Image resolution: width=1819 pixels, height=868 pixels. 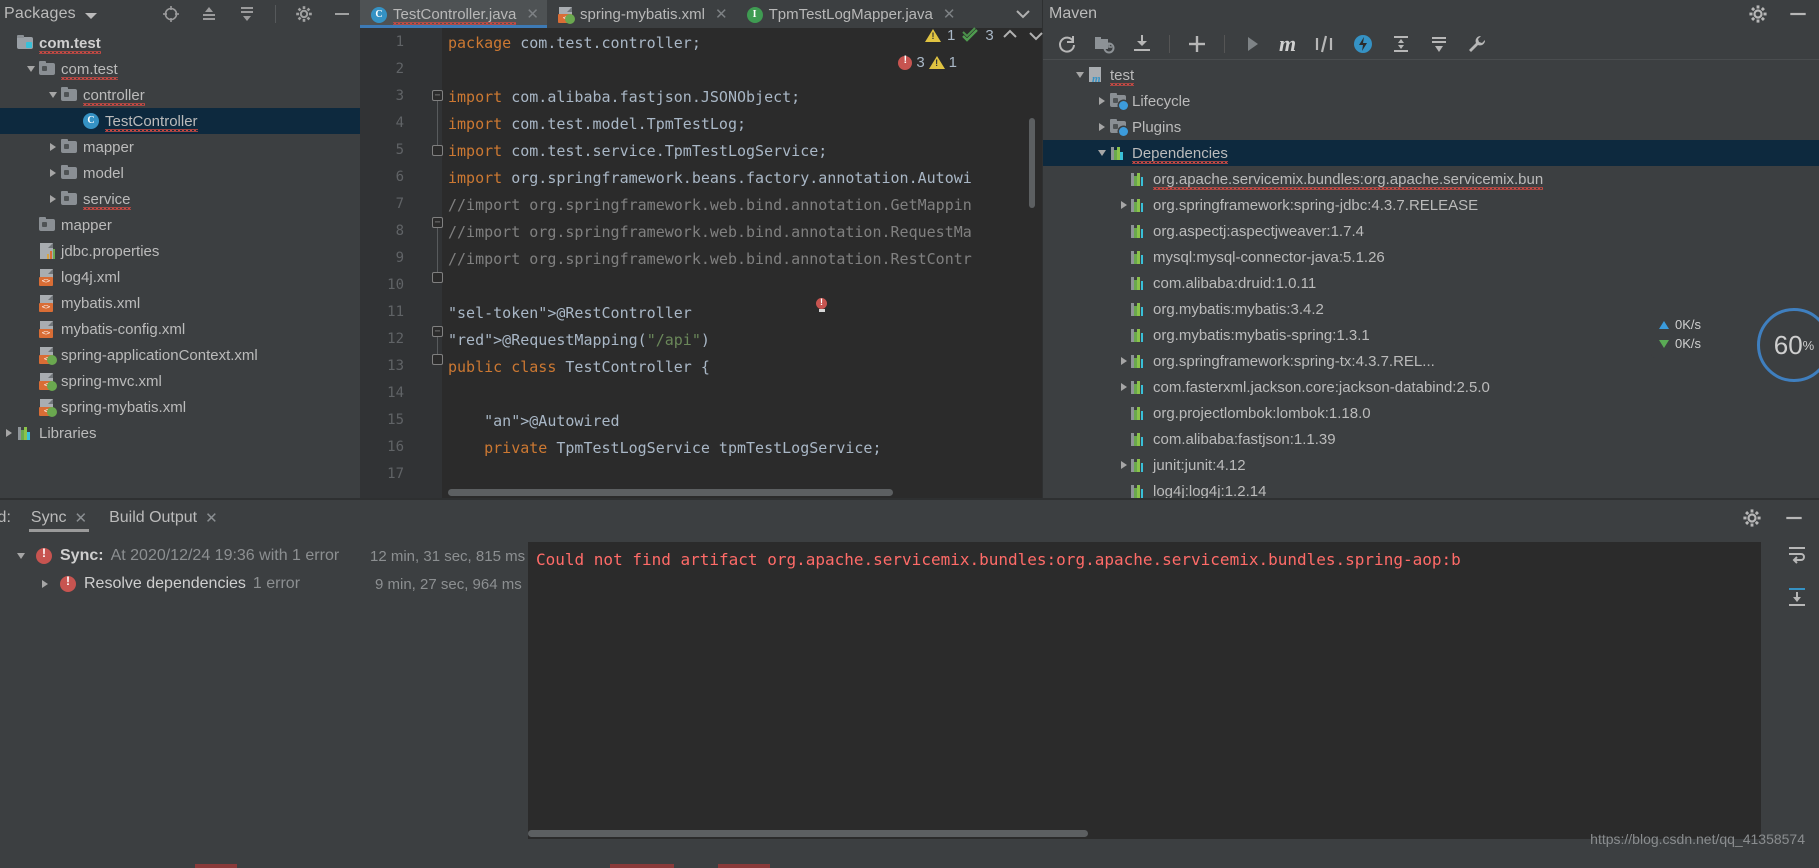 What do you see at coordinates (1197, 44) in the screenshot?
I see `add-icon` at bounding box center [1197, 44].